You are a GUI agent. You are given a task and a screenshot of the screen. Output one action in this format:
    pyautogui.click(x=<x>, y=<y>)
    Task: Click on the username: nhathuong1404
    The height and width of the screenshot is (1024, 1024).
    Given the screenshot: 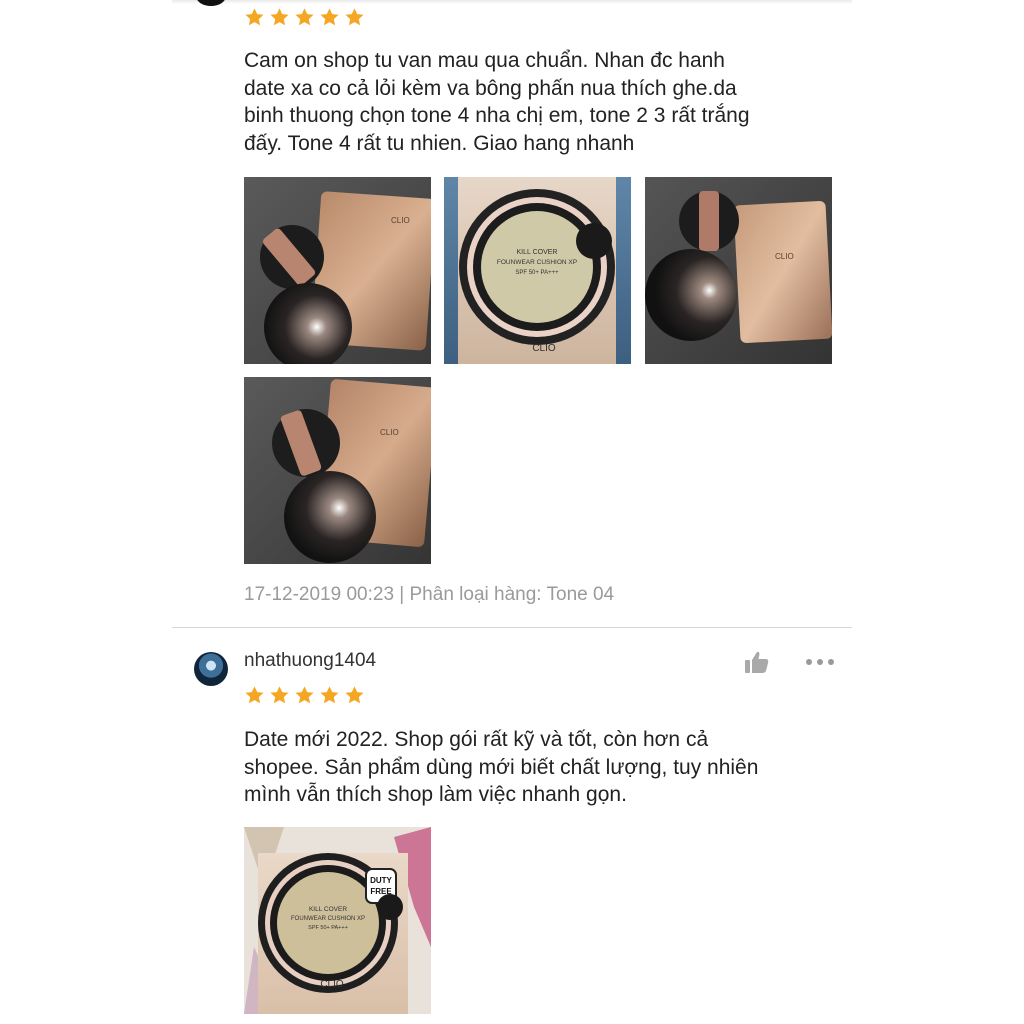 What is the action you would take?
    pyautogui.click(x=310, y=661)
    